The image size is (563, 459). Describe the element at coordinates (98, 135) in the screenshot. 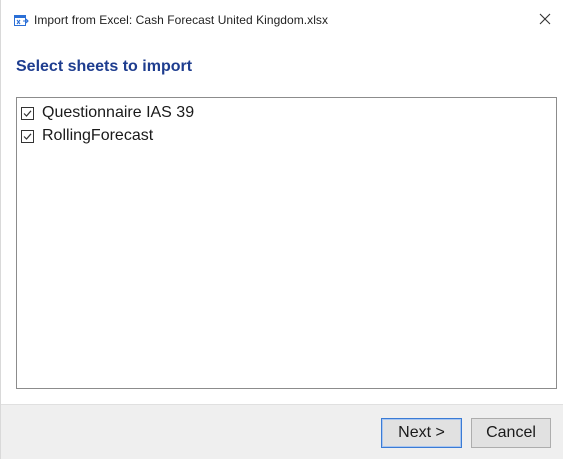

I see `sheet-label: RollingForecast` at that location.